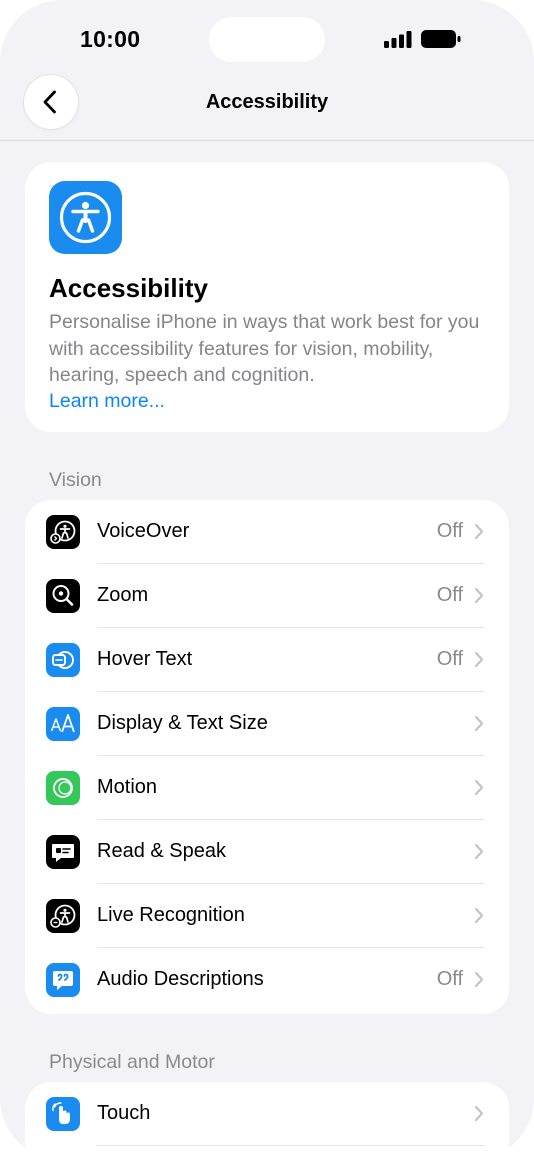 The width and height of the screenshot is (534, 1160). I want to click on row-motion: Motion, so click(267, 788).